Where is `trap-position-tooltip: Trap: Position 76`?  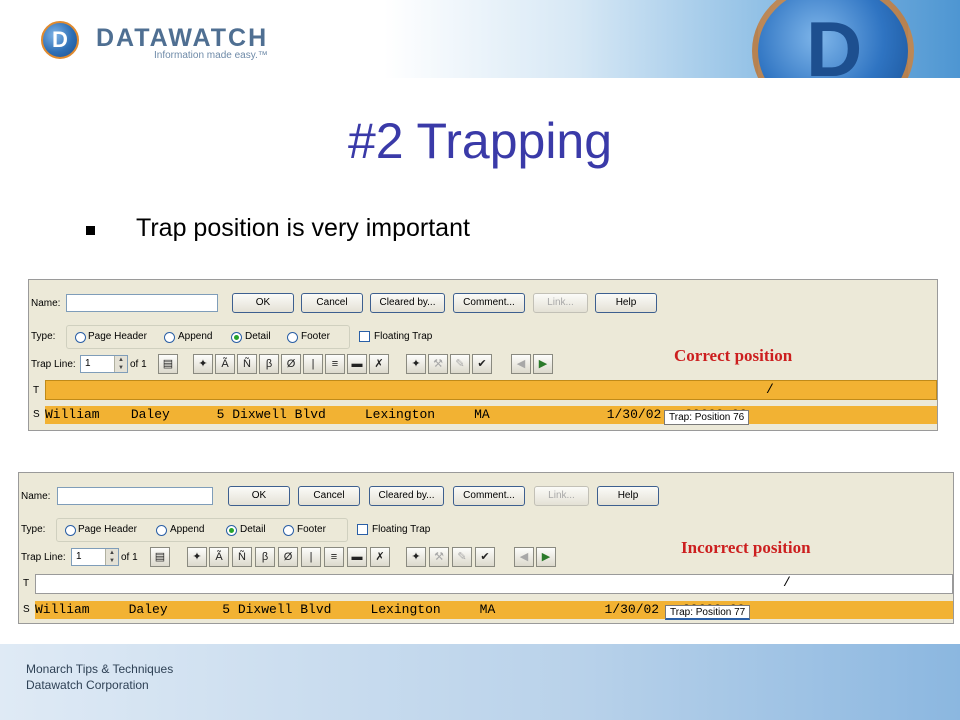
trap-position-tooltip: Trap: Position 76 is located at coordinates (707, 417).